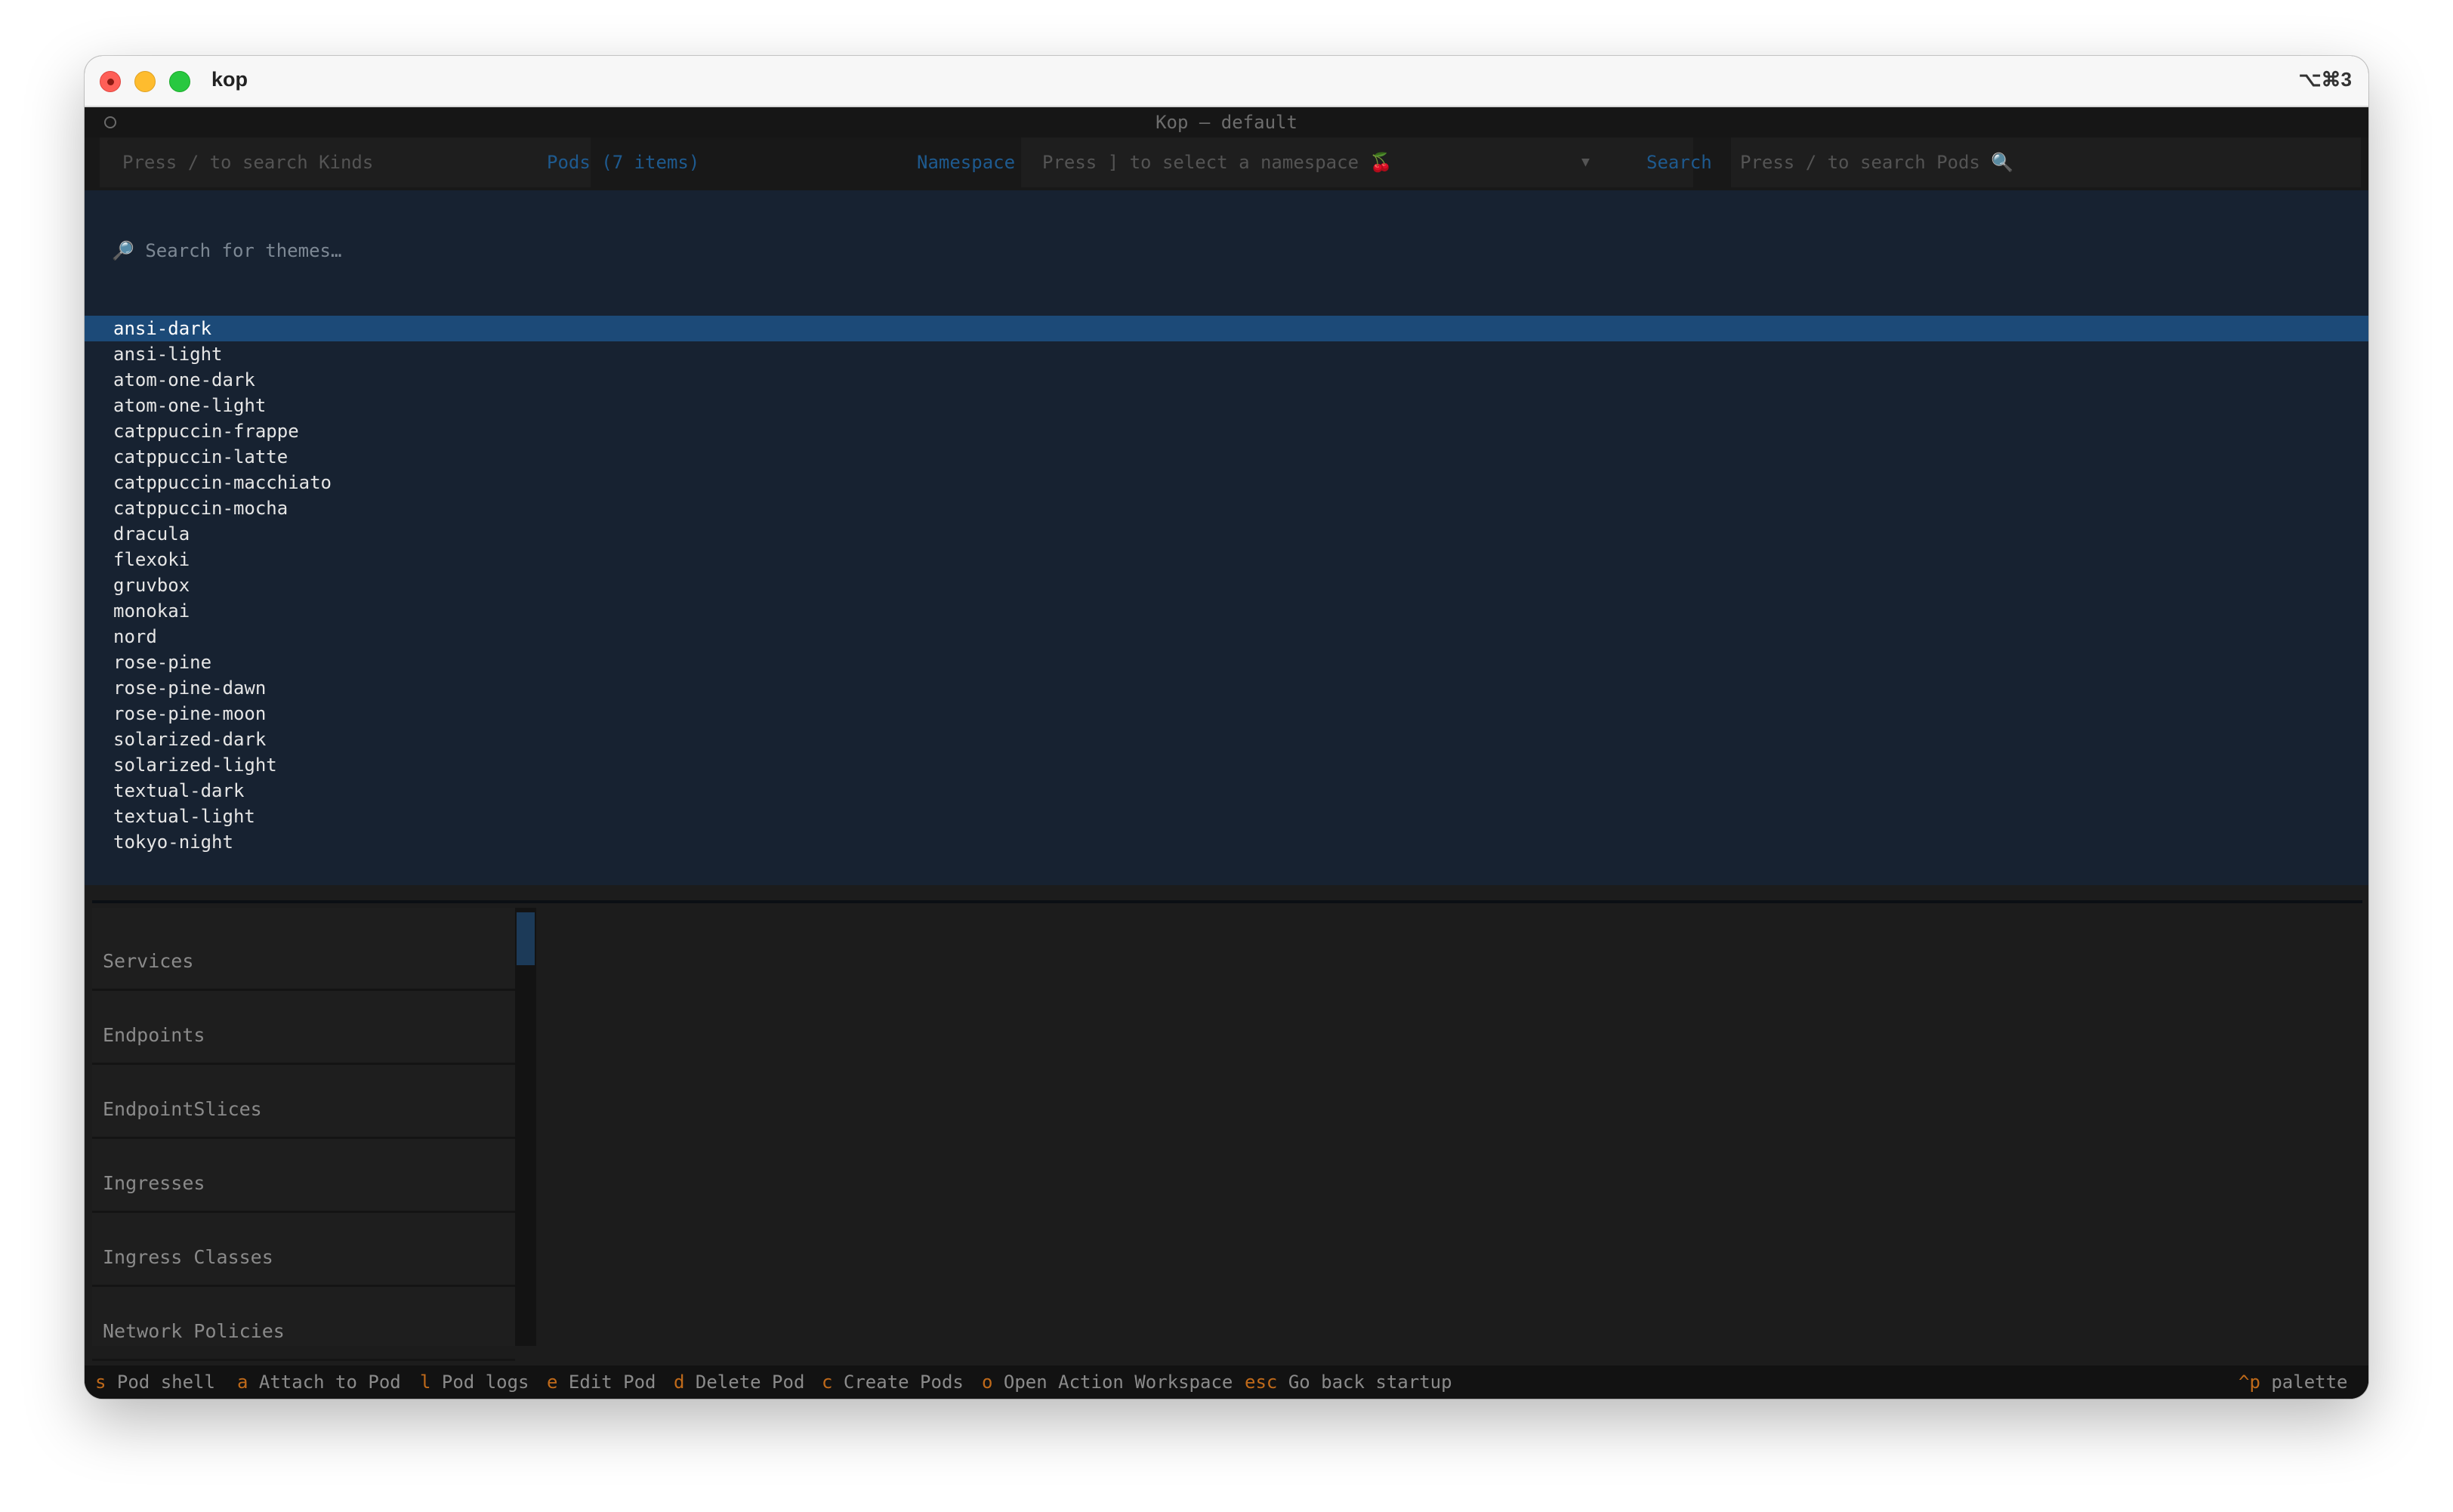 The width and height of the screenshot is (2453, 1512). What do you see at coordinates (2325, 79) in the screenshot?
I see `window-shortcut: ⌥⌘3` at bounding box center [2325, 79].